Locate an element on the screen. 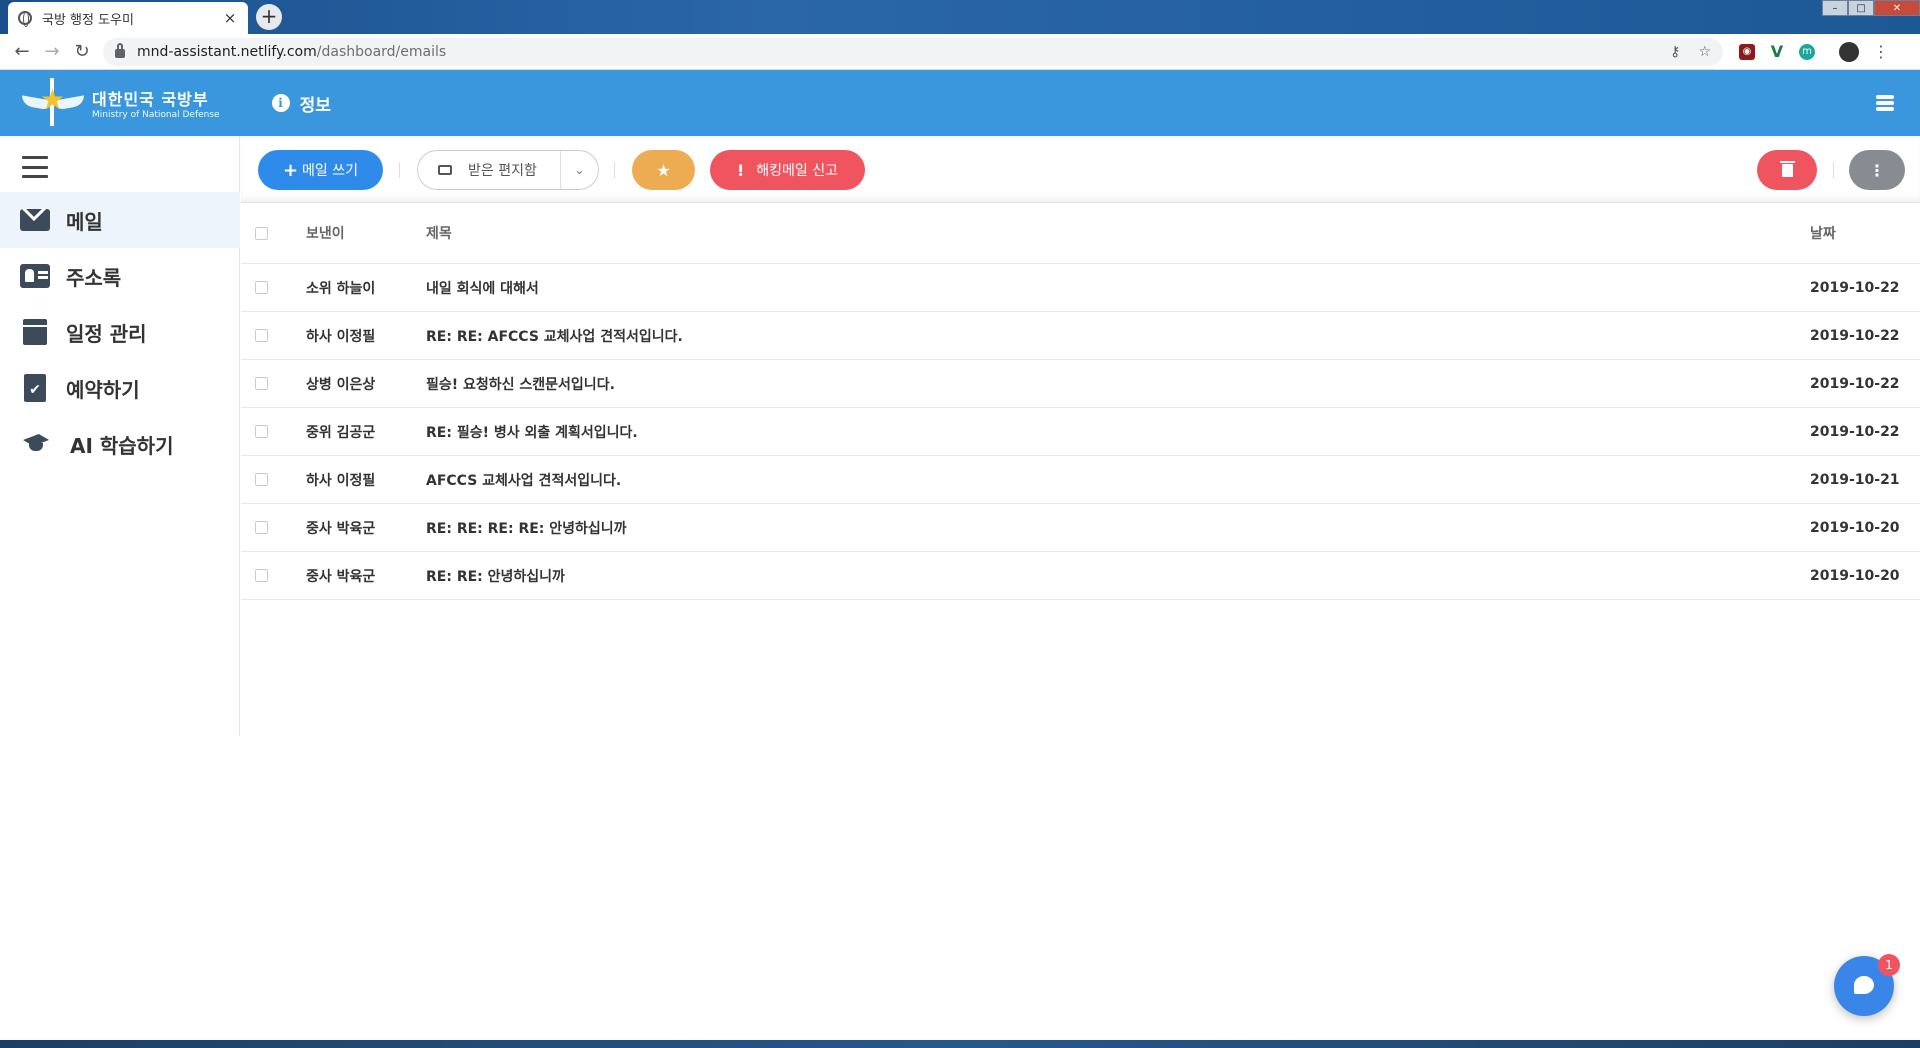  tab-title: 국방 행정 도우미 is located at coordinates (88, 20).